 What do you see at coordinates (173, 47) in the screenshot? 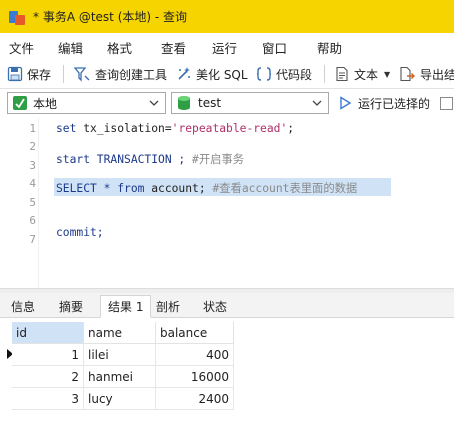
I see `menu-view: 查看` at bounding box center [173, 47].